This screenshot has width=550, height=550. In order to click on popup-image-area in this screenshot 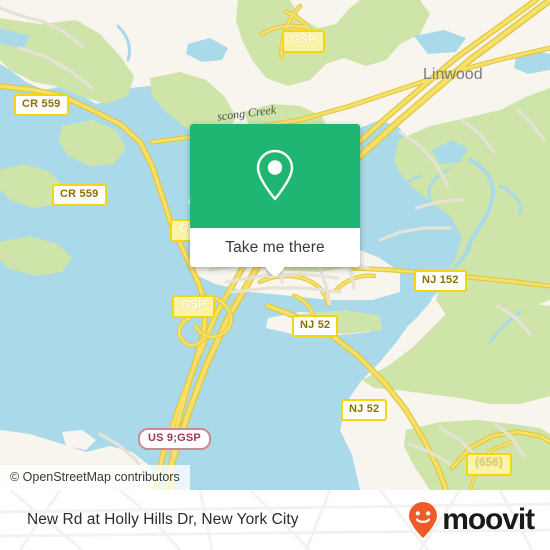, I will do `click(275, 176)`.